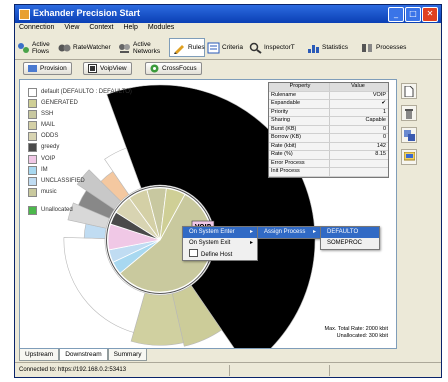 This screenshot has width=448, height=382. Describe the element at coordinates (328, 146) in the screenshot. I see `property-row: Rate (kbit) 142` at that location.